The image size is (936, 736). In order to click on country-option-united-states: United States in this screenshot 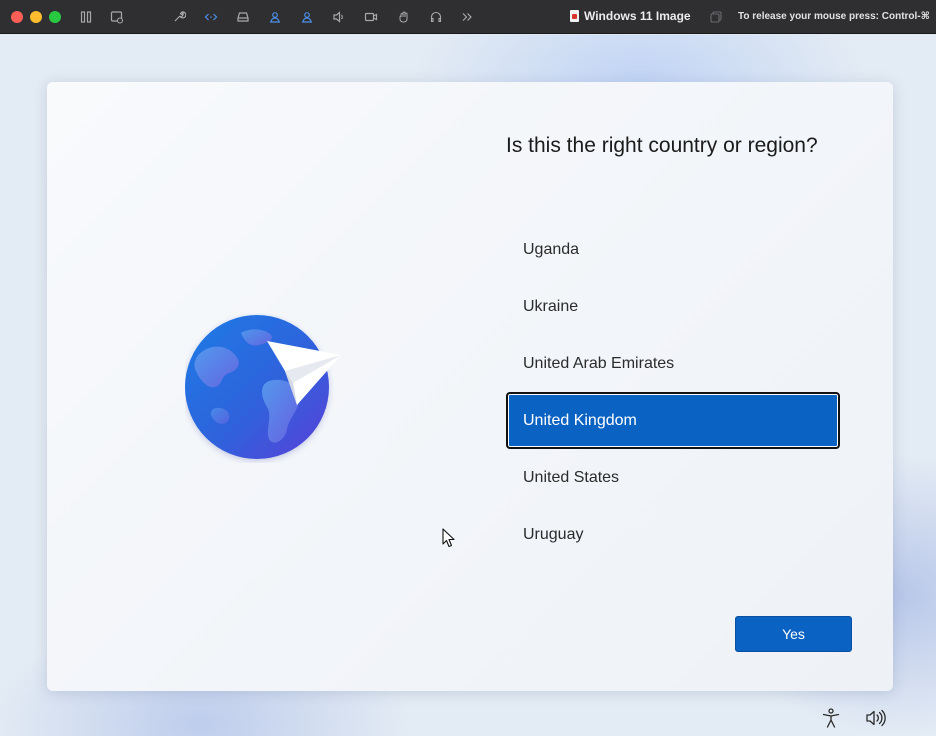, I will do `click(673, 477)`.